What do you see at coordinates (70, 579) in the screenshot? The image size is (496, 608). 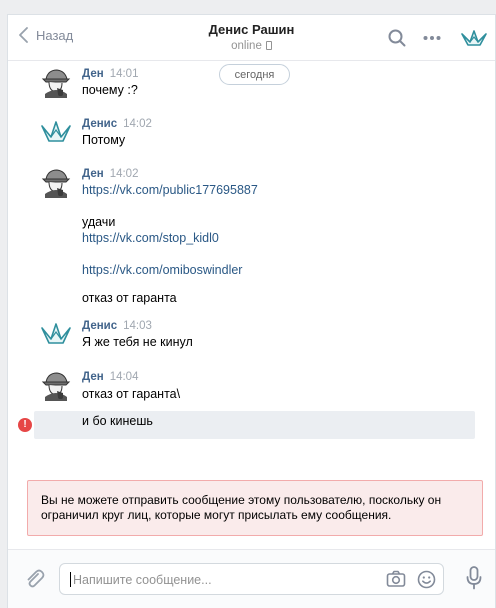 I see `text-caret` at bounding box center [70, 579].